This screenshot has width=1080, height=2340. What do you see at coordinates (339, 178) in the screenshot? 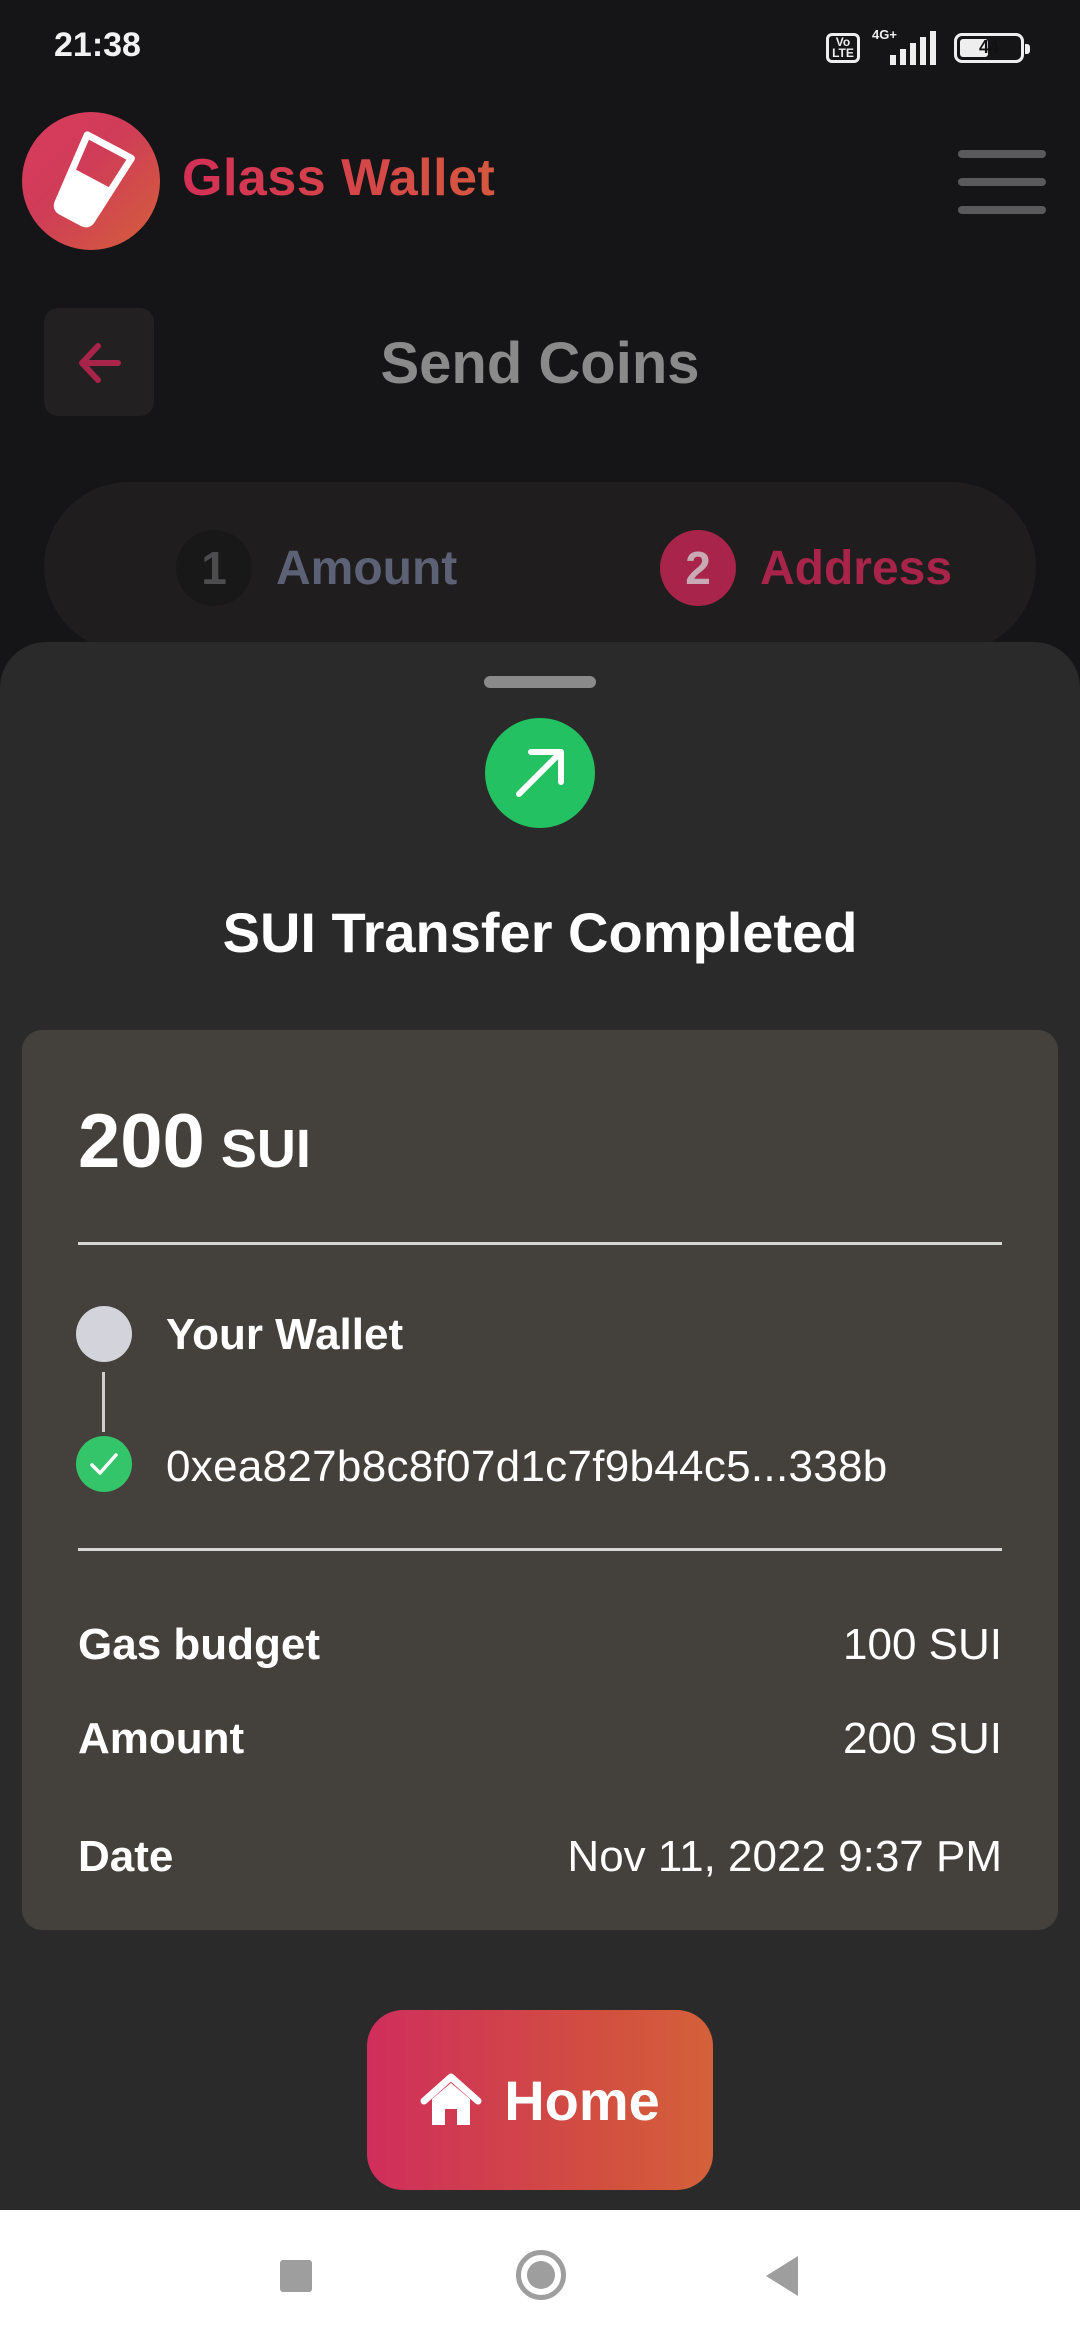
I see `app-name: Glass Wallet` at bounding box center [339, 178].